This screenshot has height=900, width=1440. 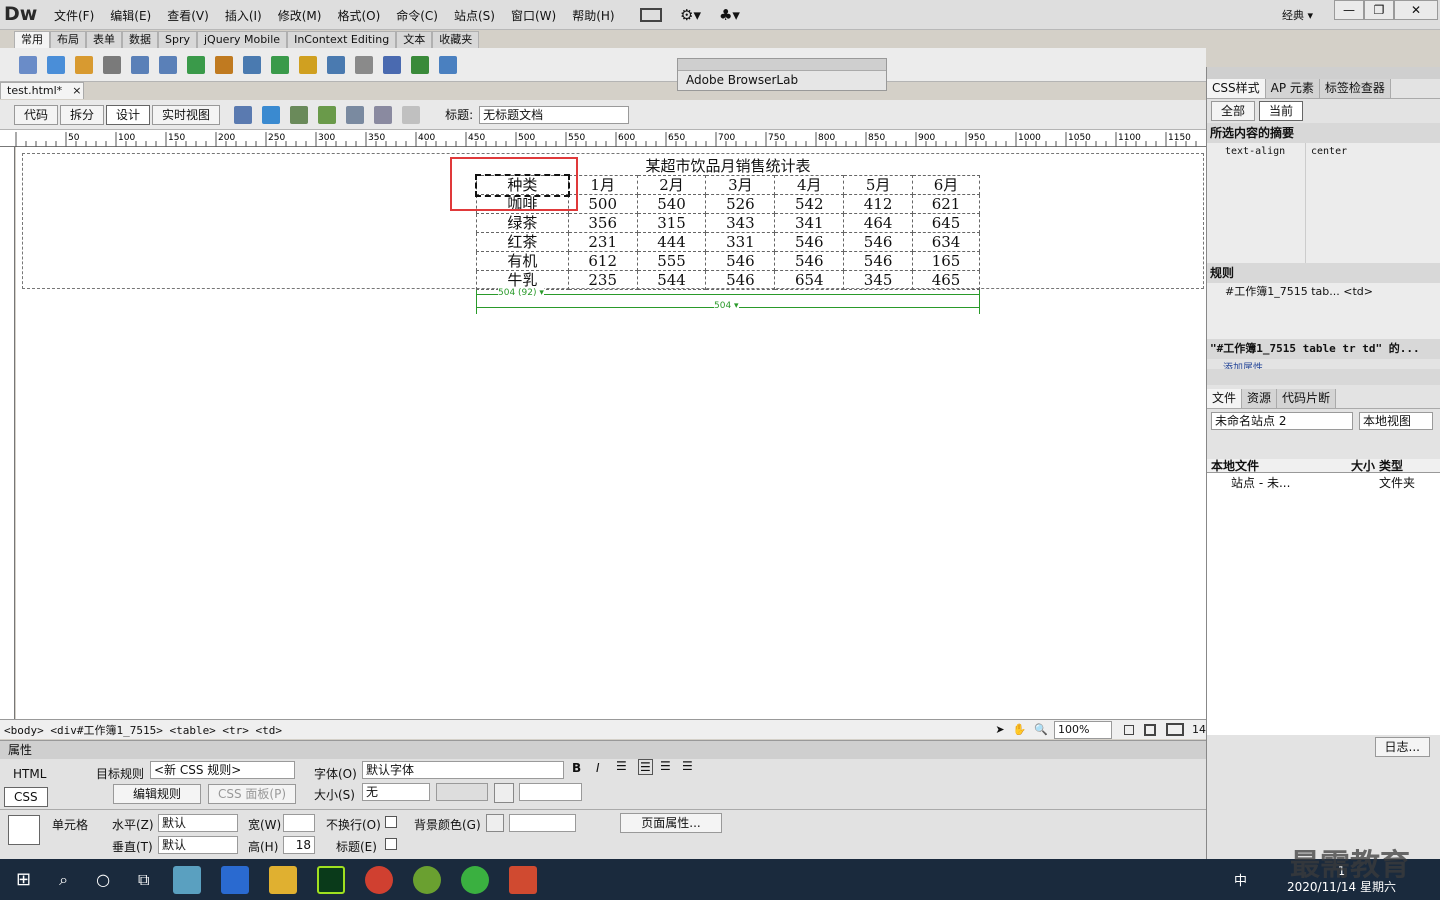 I want to click on height-input: 18, so click(x=299, y=845).